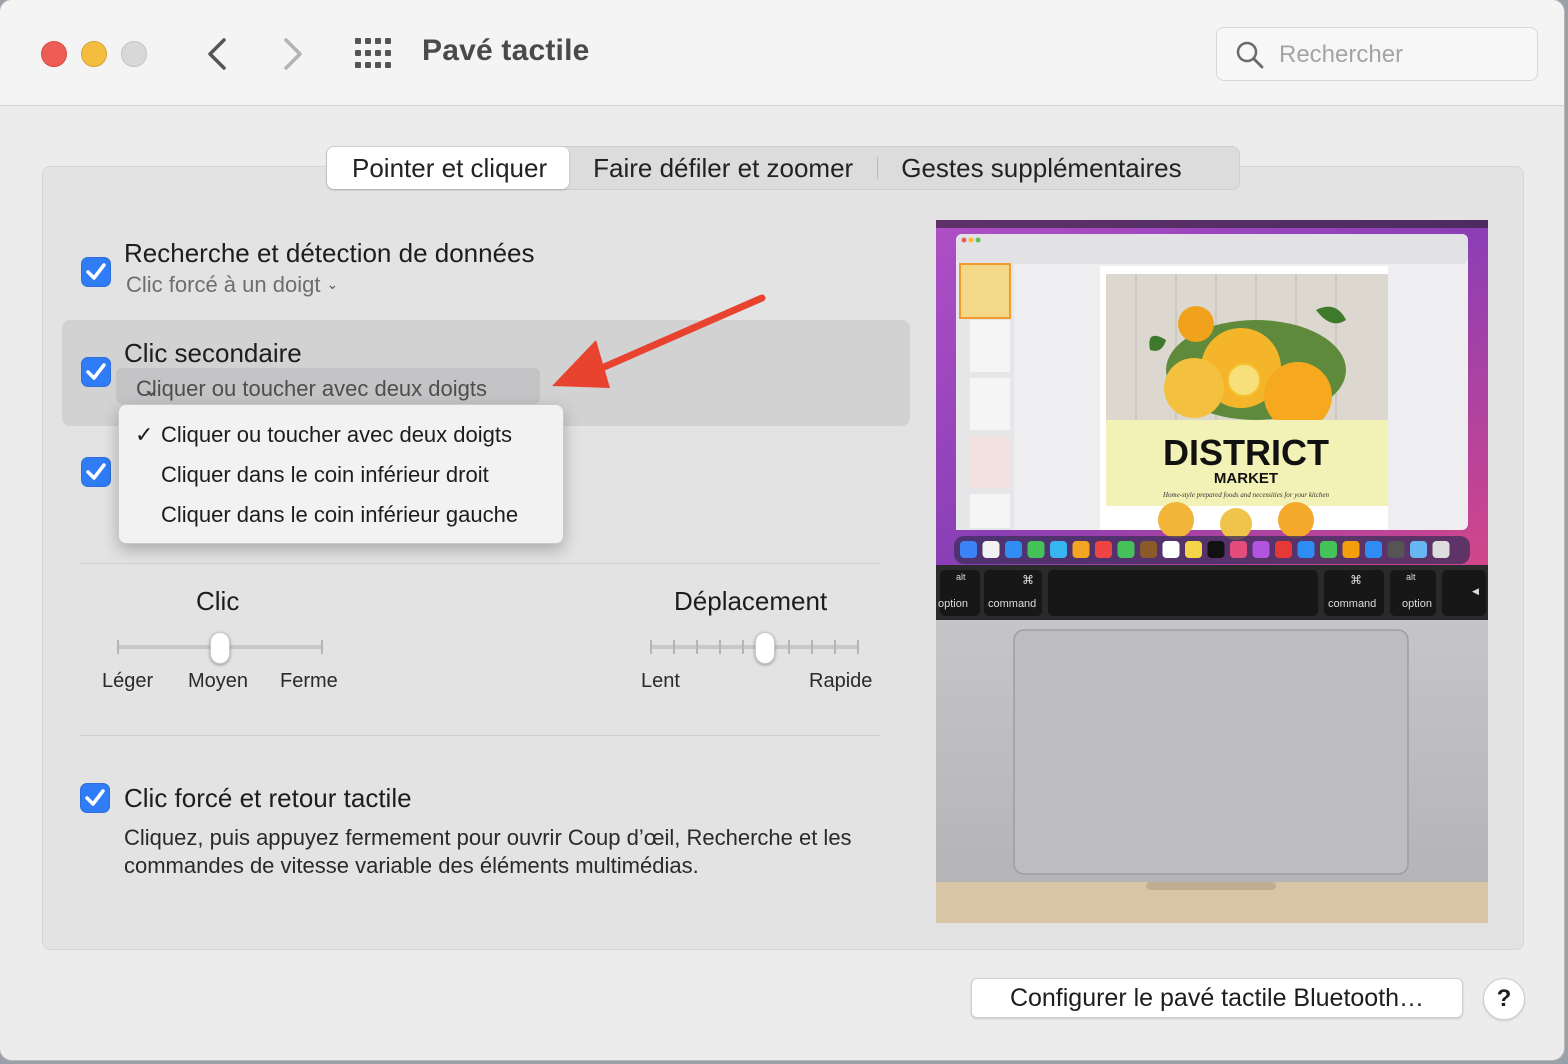 This screenshot has width=1568, height=1064. What do you see at coordinates (659, 341) in the screenshot?
I see `annotation-arrow-icon` at bounding box center [659, 341].